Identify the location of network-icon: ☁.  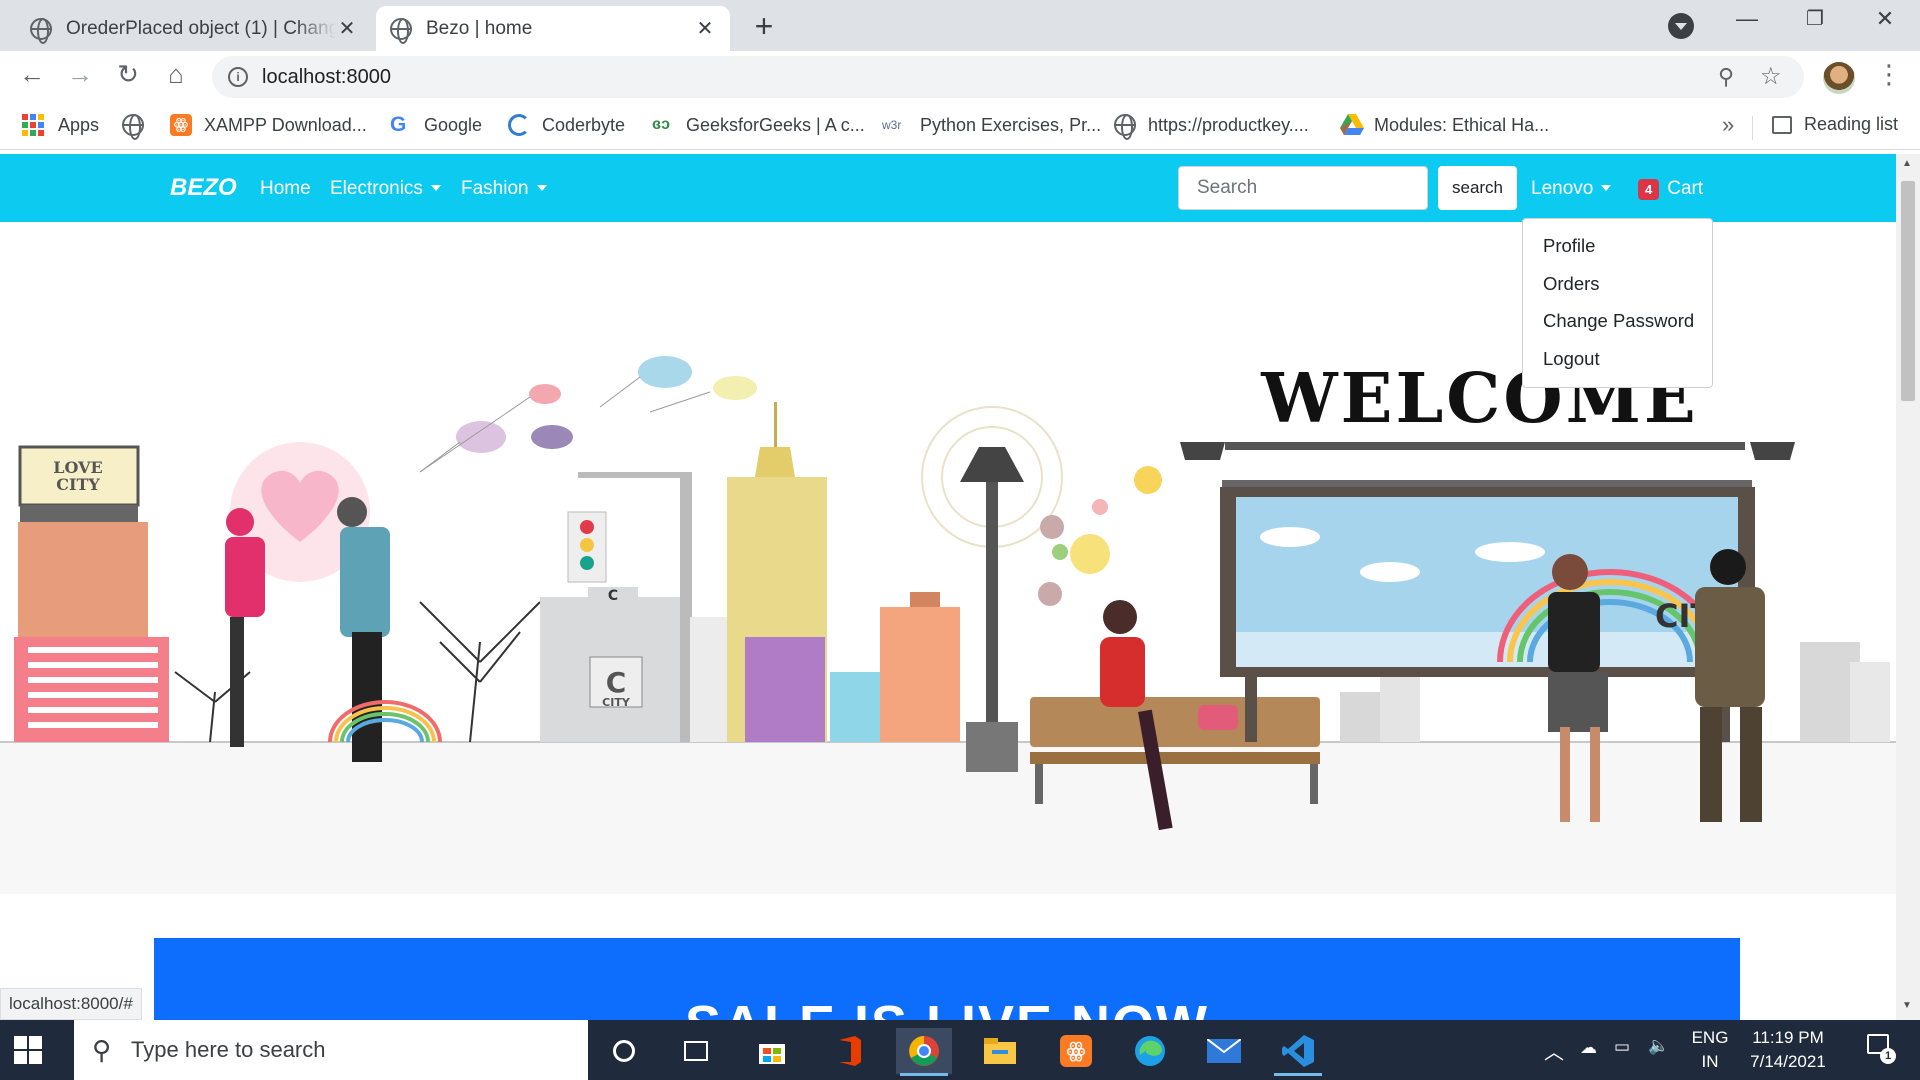
(1588, 1048).